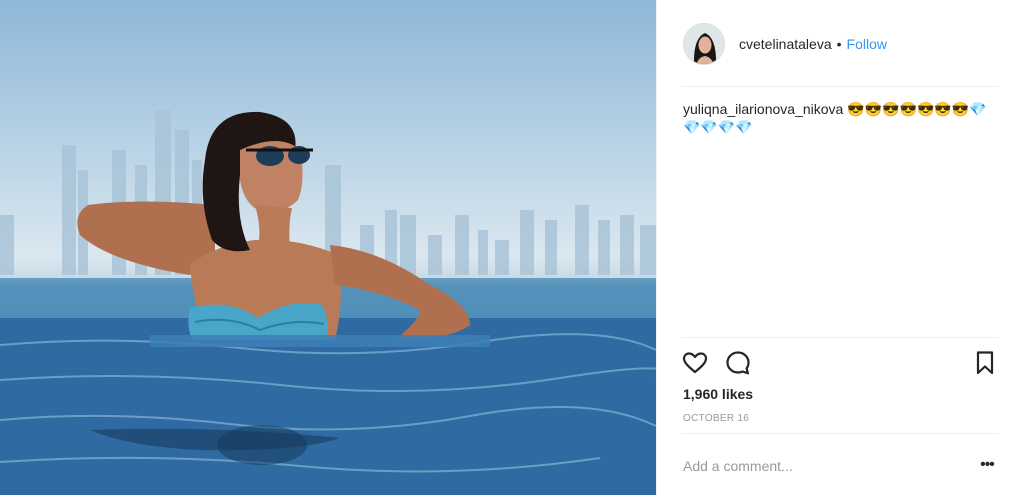 This screenshot has width=1023, height=495. I want to click on avatar, so click(704, 43).